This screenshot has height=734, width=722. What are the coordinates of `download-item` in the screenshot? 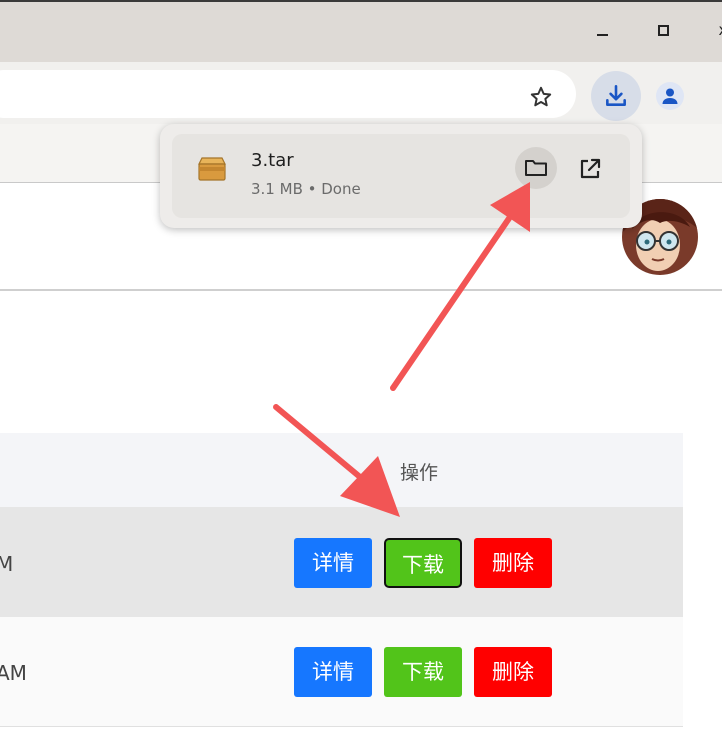 It's located at (401, 176).